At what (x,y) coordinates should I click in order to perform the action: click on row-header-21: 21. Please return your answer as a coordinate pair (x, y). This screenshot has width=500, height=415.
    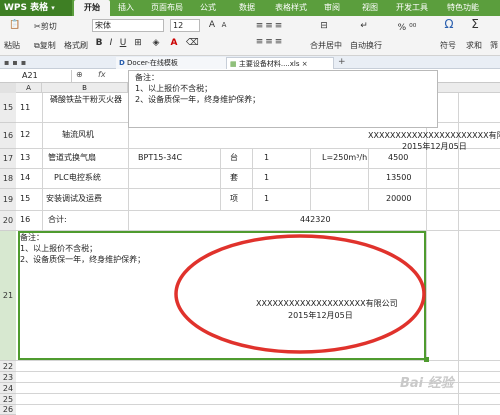
    Looking at the image, I should click on (8, 296).